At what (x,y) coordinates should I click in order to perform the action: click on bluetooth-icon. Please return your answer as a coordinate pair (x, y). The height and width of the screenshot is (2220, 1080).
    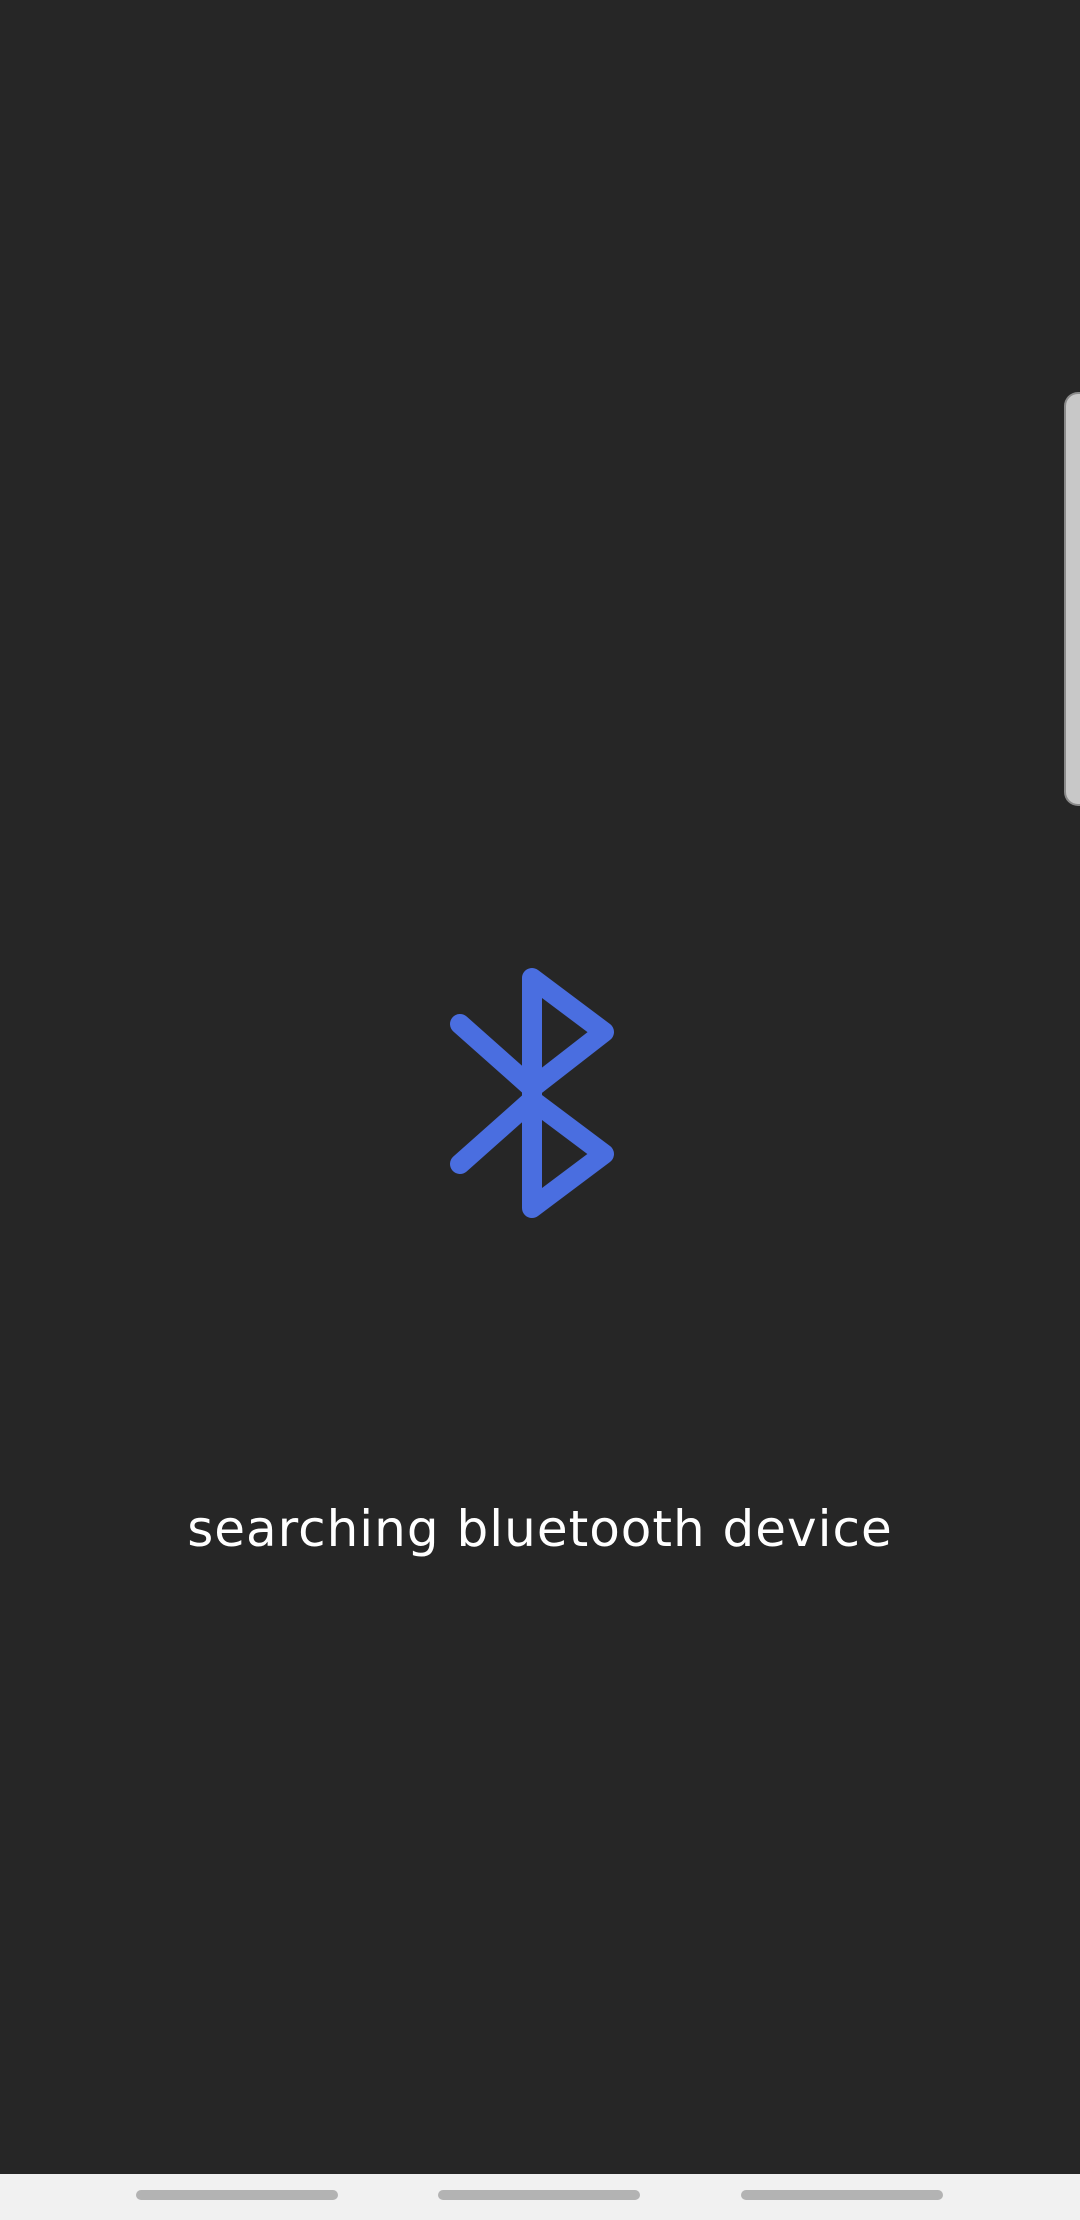
    Looking at the image, I should click on (532, 1093).